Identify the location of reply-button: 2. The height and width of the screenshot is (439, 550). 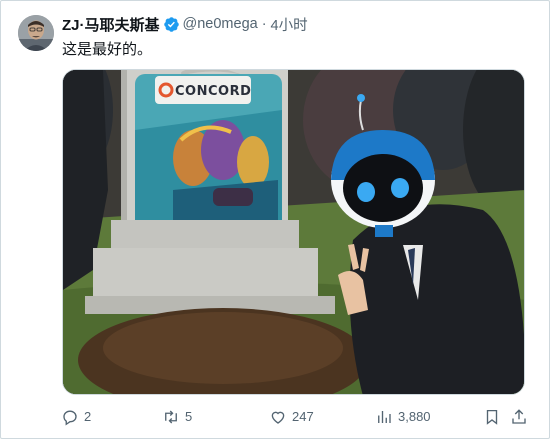
(76, 417).